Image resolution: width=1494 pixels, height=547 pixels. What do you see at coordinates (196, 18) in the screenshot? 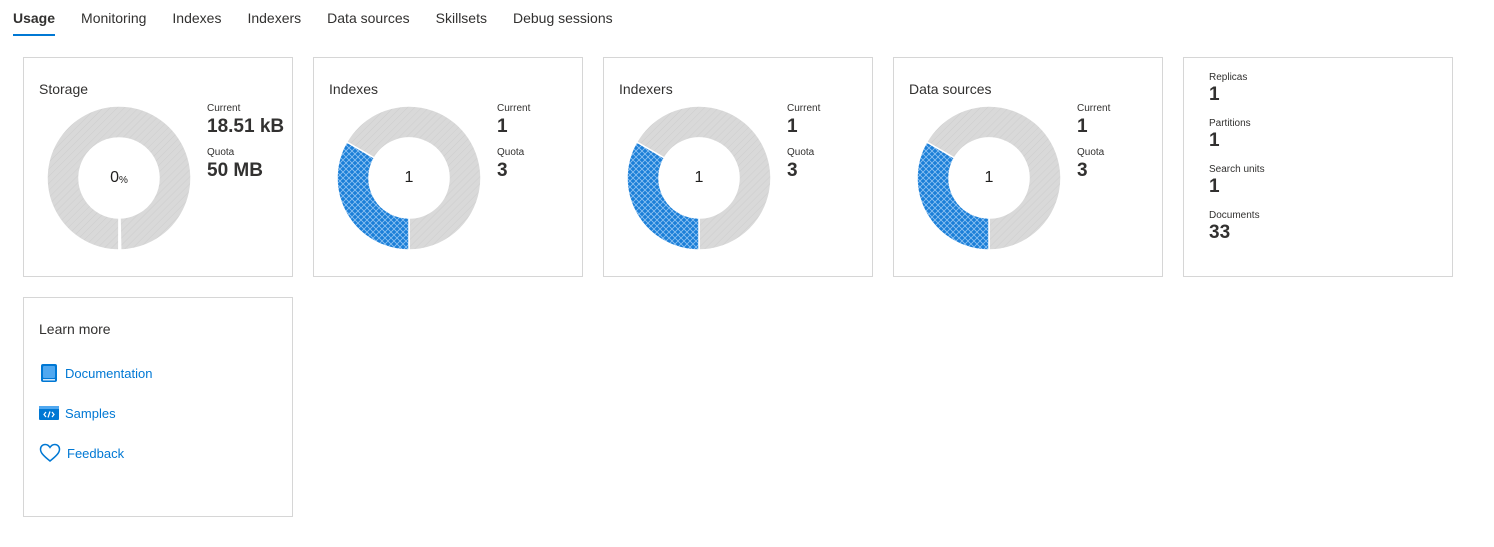
I see `tab-indexes: Indexes` at bounding box center [196, 18].